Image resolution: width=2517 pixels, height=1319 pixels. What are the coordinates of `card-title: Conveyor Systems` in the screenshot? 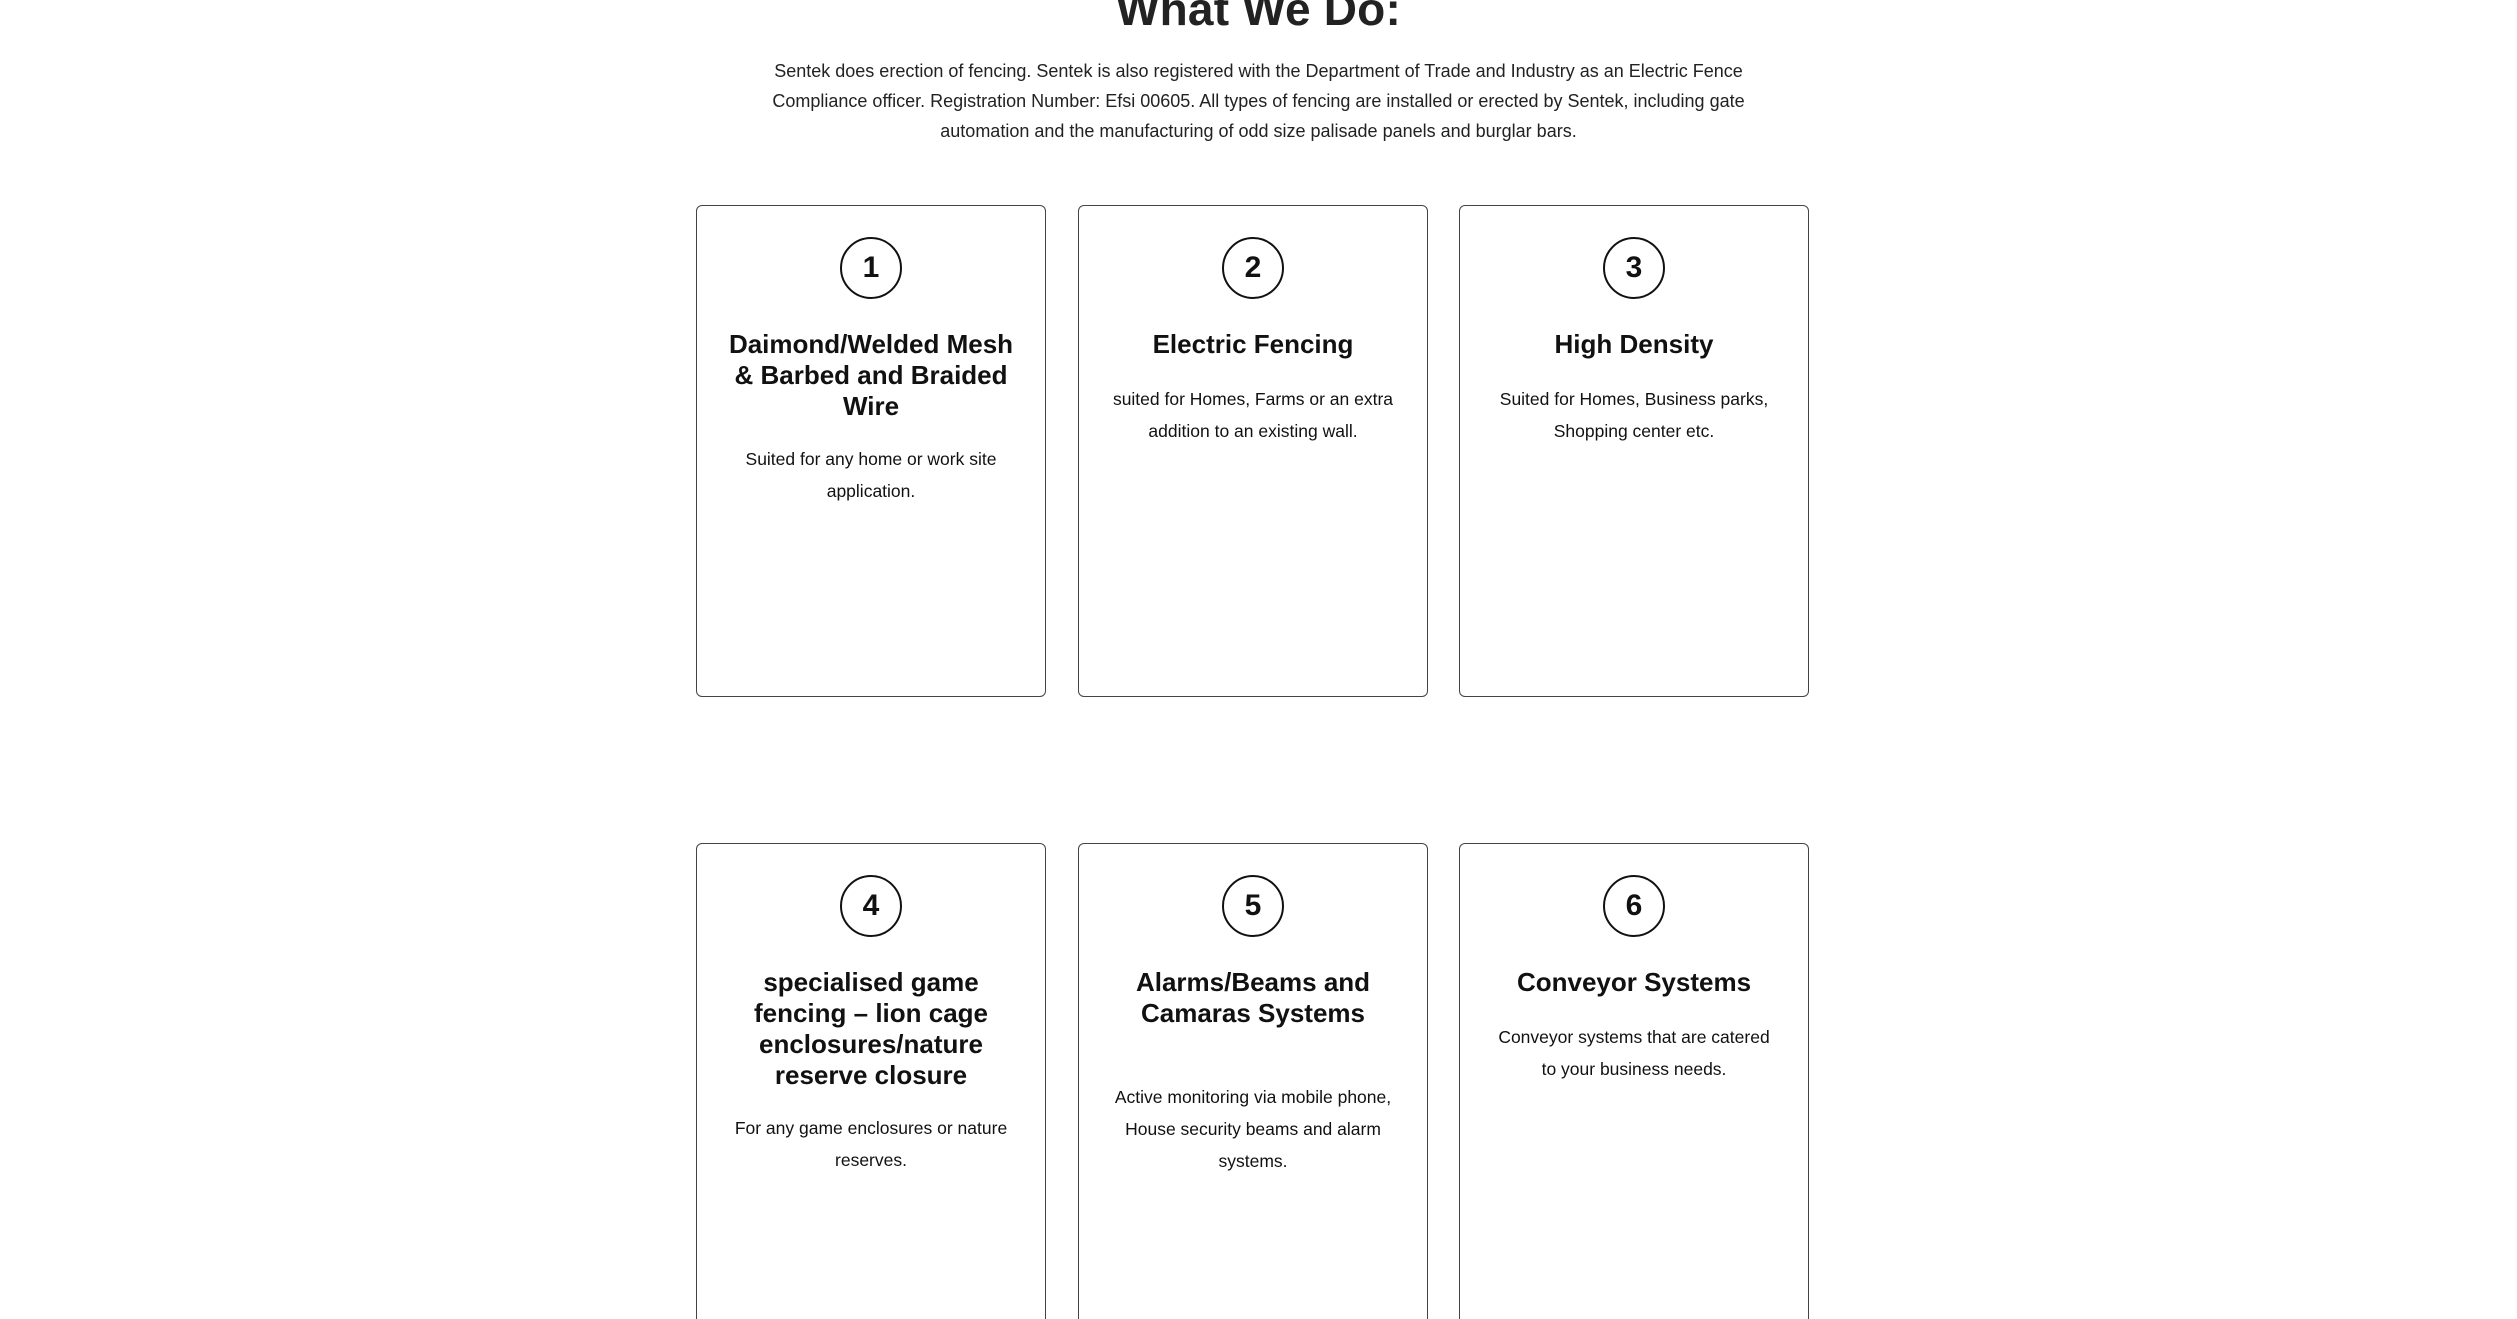 It's located at (1634, 982).